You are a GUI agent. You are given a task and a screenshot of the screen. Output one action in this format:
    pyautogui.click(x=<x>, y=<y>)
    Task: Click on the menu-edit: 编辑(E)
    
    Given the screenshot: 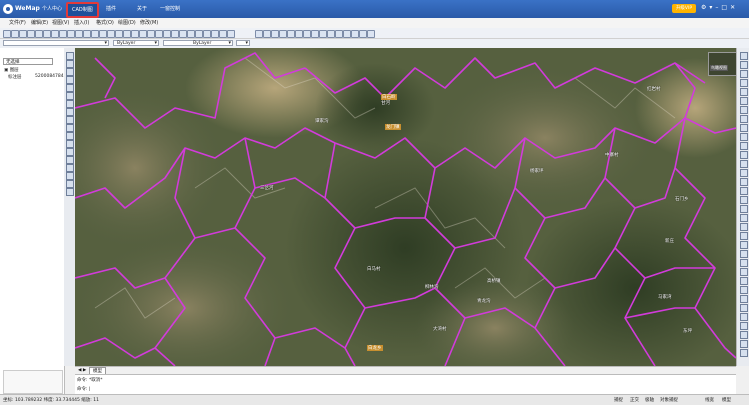 What is the action you would take?
    pyautogui.click(x=39, y=22)
    